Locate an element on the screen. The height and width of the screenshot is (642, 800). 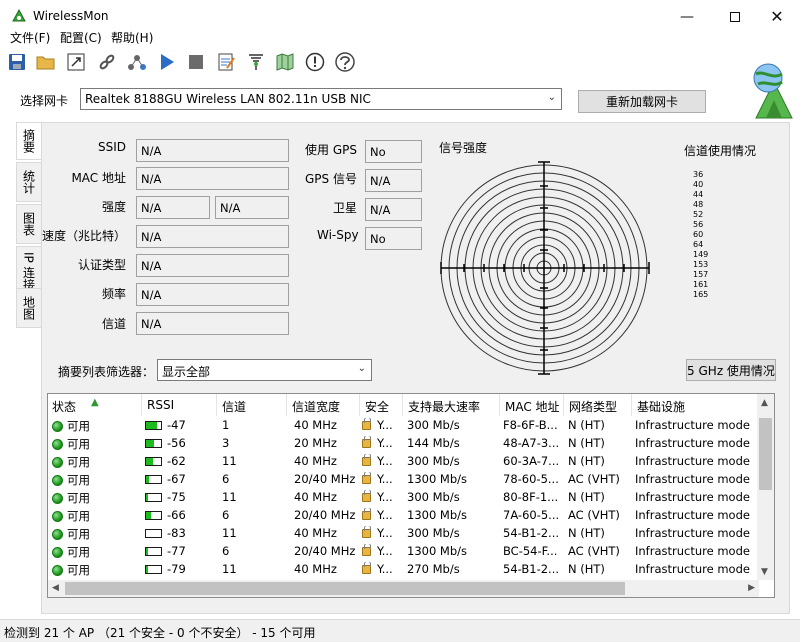
cell-type: AC (VHT) is located at coordinates (594, 515).